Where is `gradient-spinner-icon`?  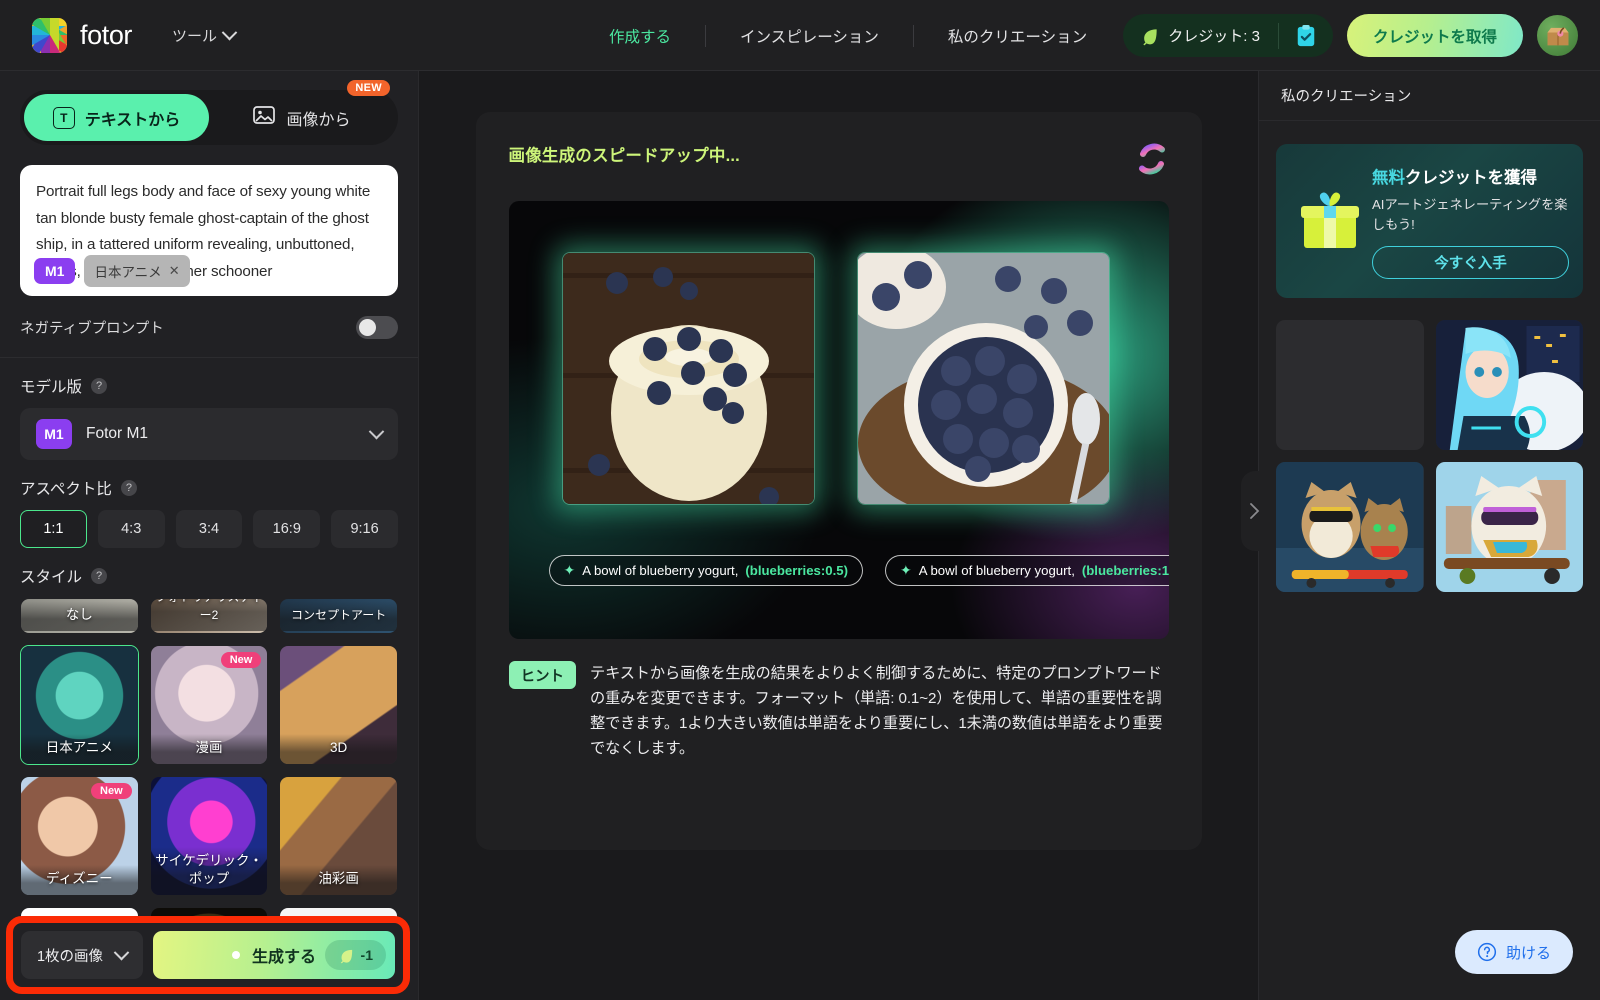
gradient-spinner-icon is located at coordinates (1152, 159).